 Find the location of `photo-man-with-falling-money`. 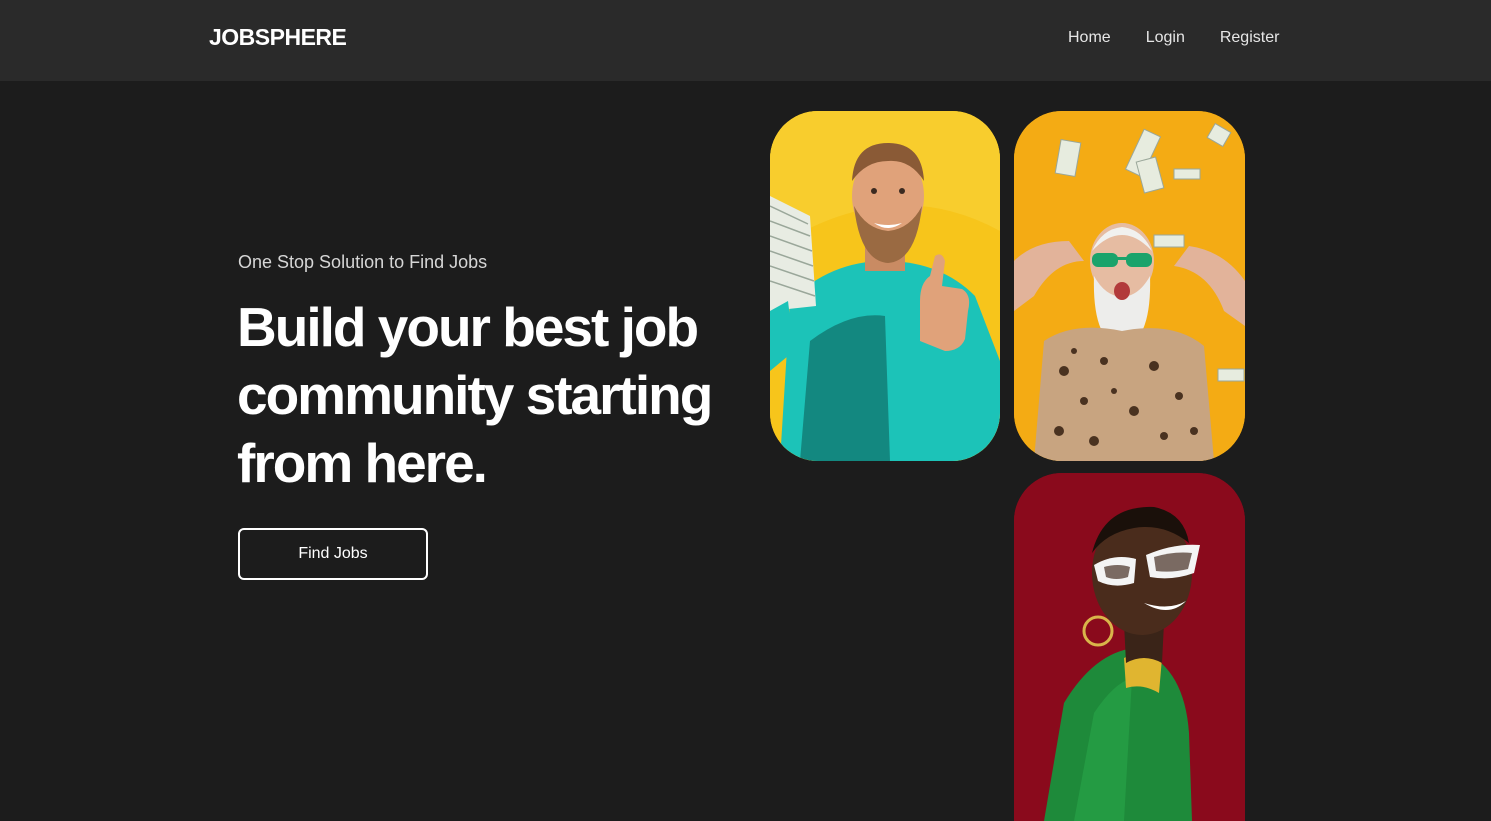

photo-man-with-falling-money is located at coordinates (1129, 286).